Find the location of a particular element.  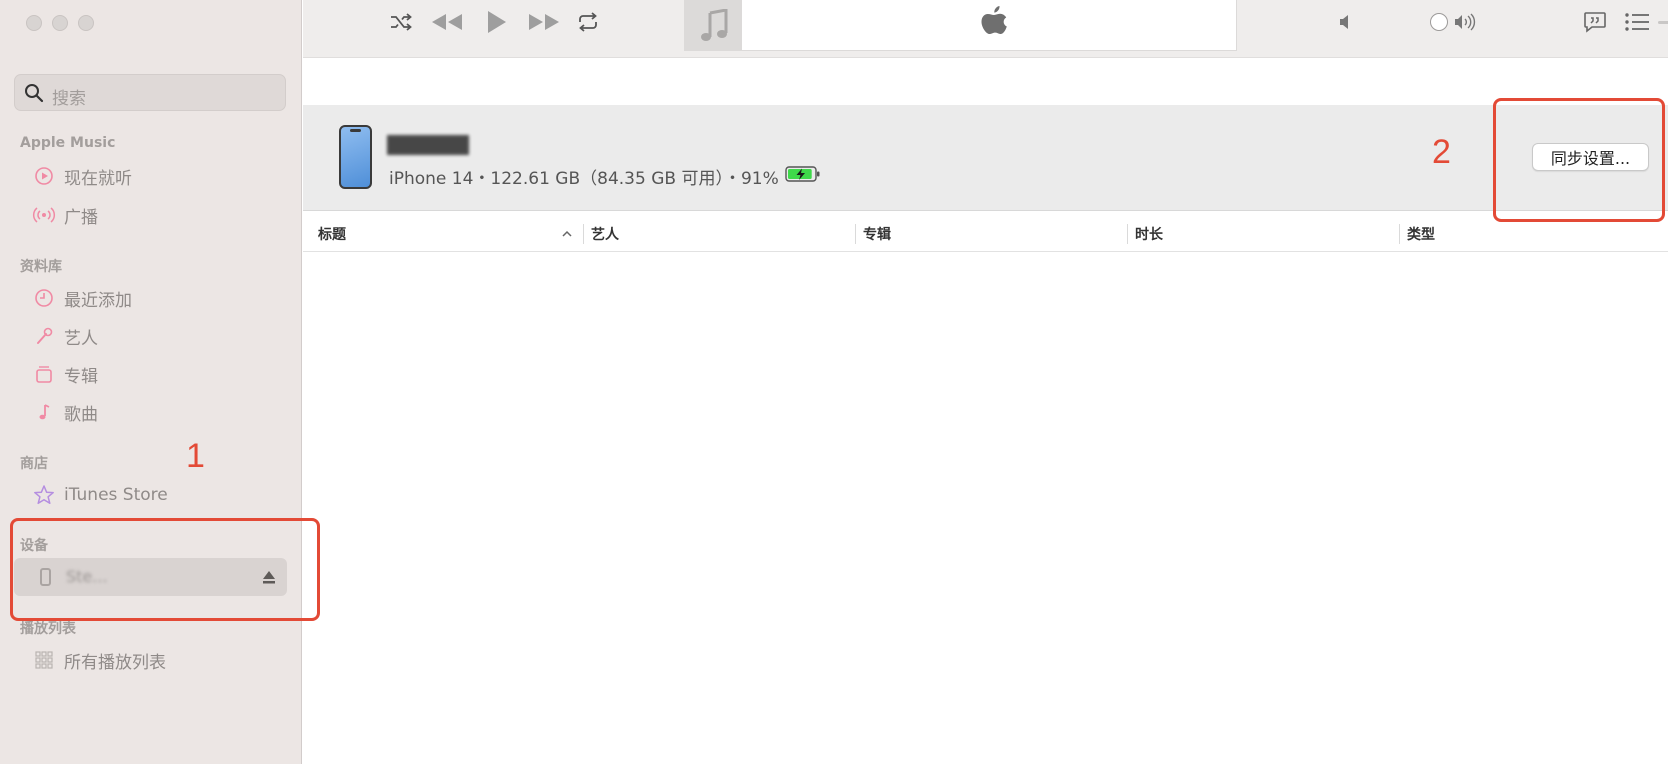

next-button is located at coordinates (544, 22).